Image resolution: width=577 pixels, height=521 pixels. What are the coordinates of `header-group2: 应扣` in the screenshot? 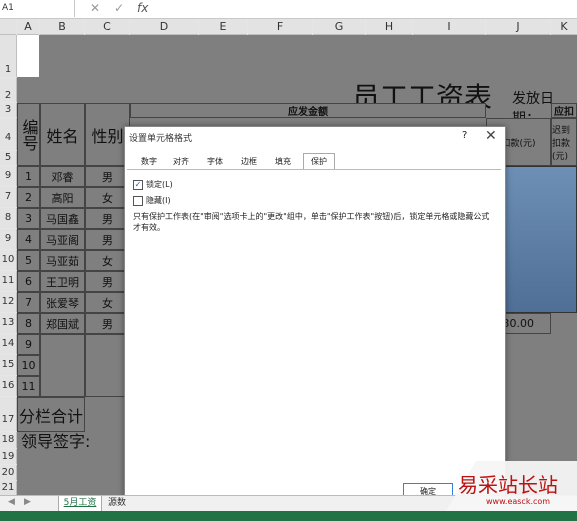 It's located at (564, 110).